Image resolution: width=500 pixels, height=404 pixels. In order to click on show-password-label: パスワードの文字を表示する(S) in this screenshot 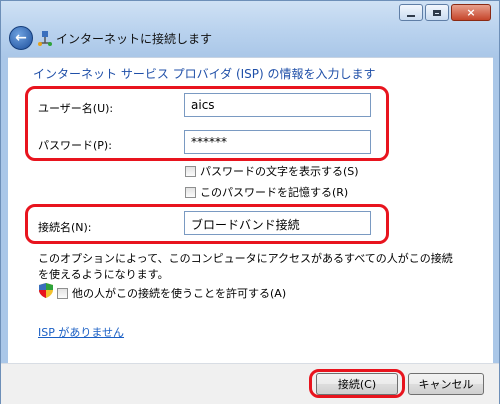, I will do `click(279, 171)`.